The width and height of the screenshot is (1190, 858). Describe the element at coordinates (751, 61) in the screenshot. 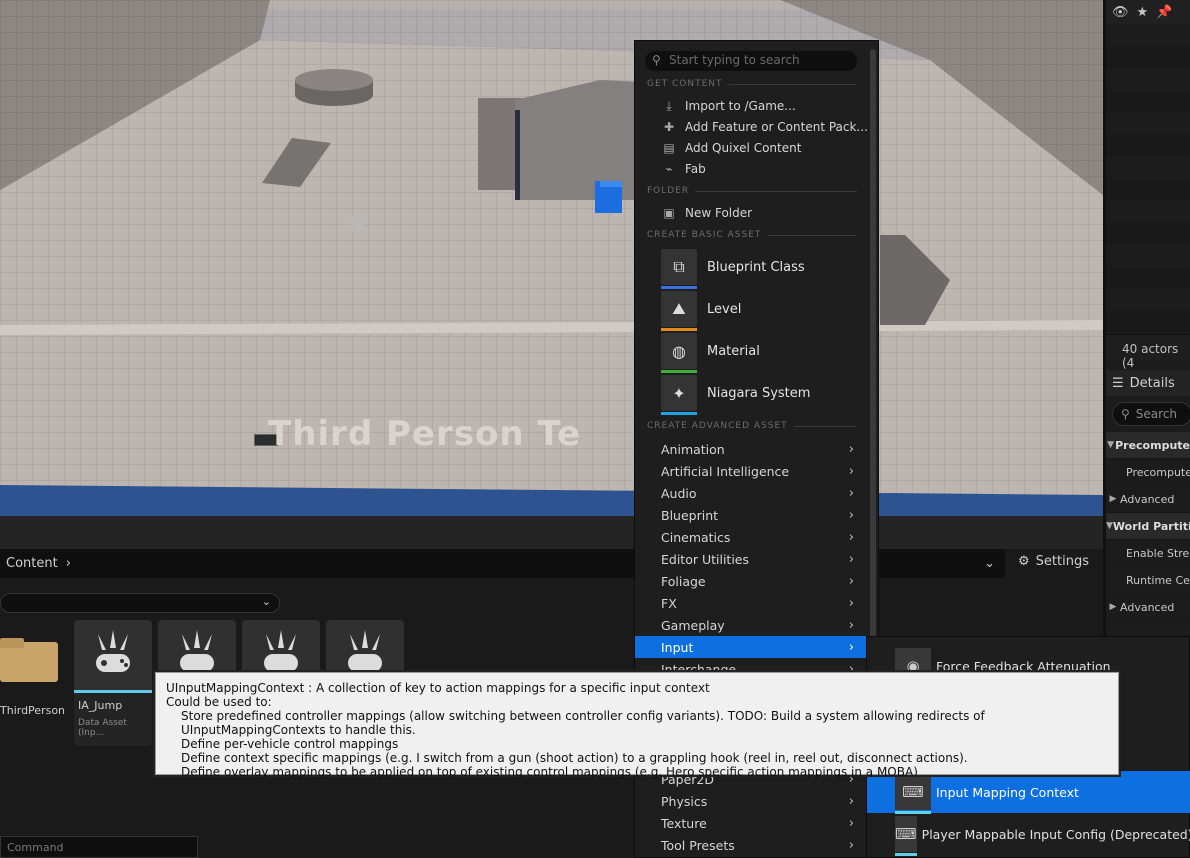

I see `menu-search-input: ⚲ Start typing to search` at that location.